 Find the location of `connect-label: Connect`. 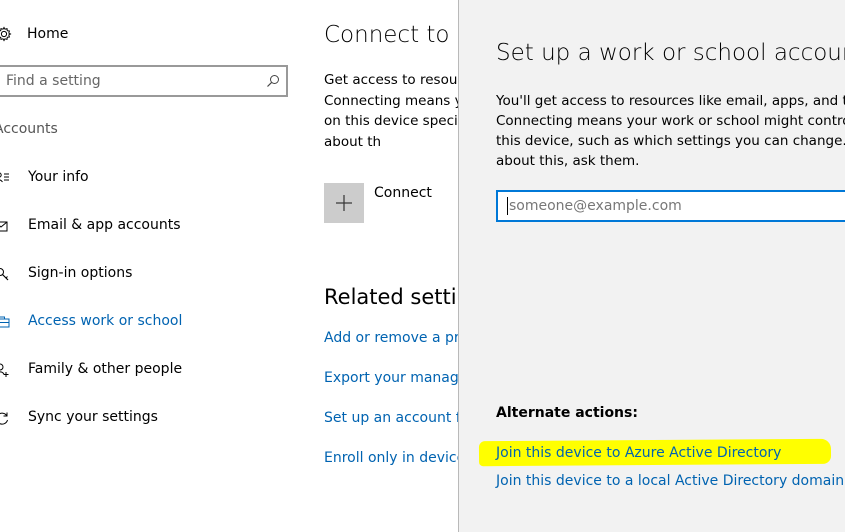

connect-label: Connect is located at coordinates (403, 193).